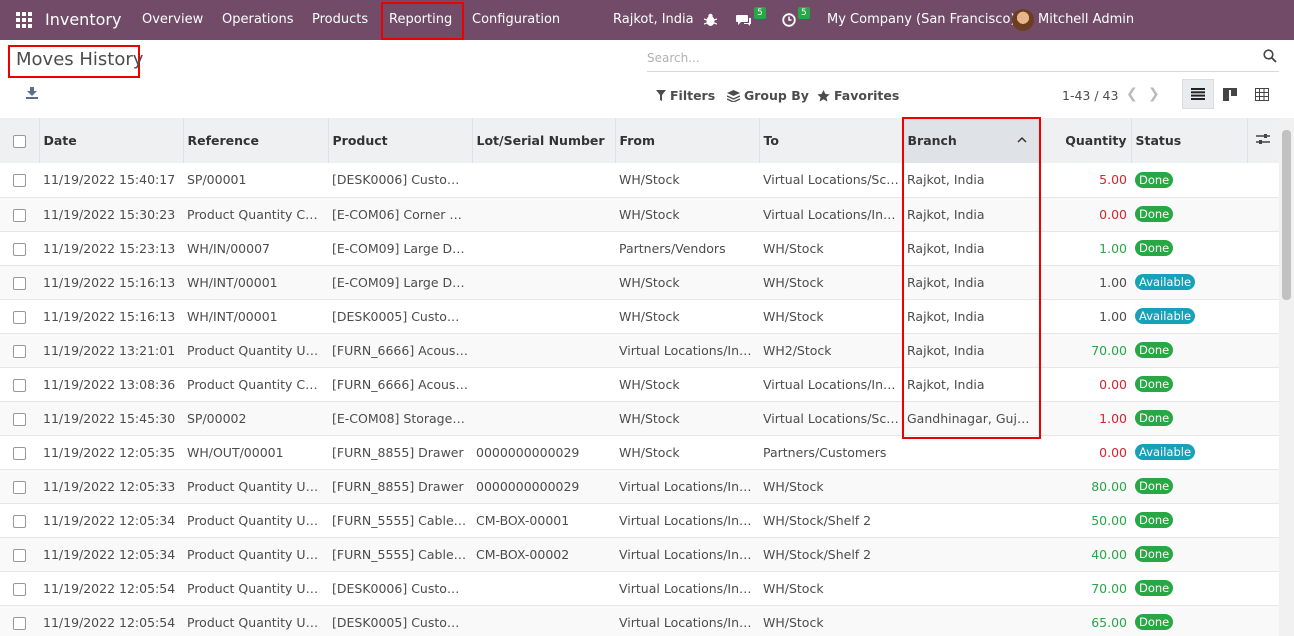 Image resolution: width=1294 pixels, height=636 pixels. I want to click on cell-status: Available, so click(1189, 452).